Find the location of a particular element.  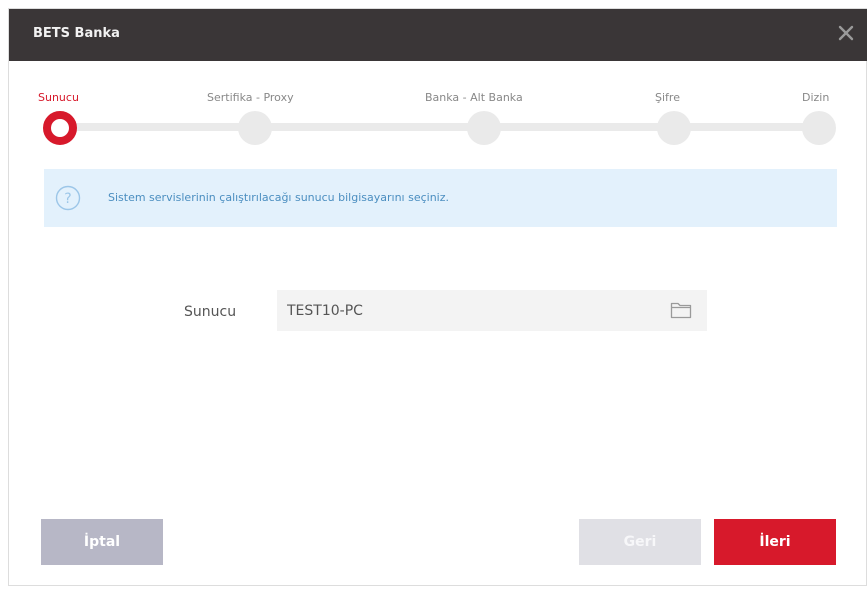

step-dot-sertifika-proxy is located at coordinates (255, 128).